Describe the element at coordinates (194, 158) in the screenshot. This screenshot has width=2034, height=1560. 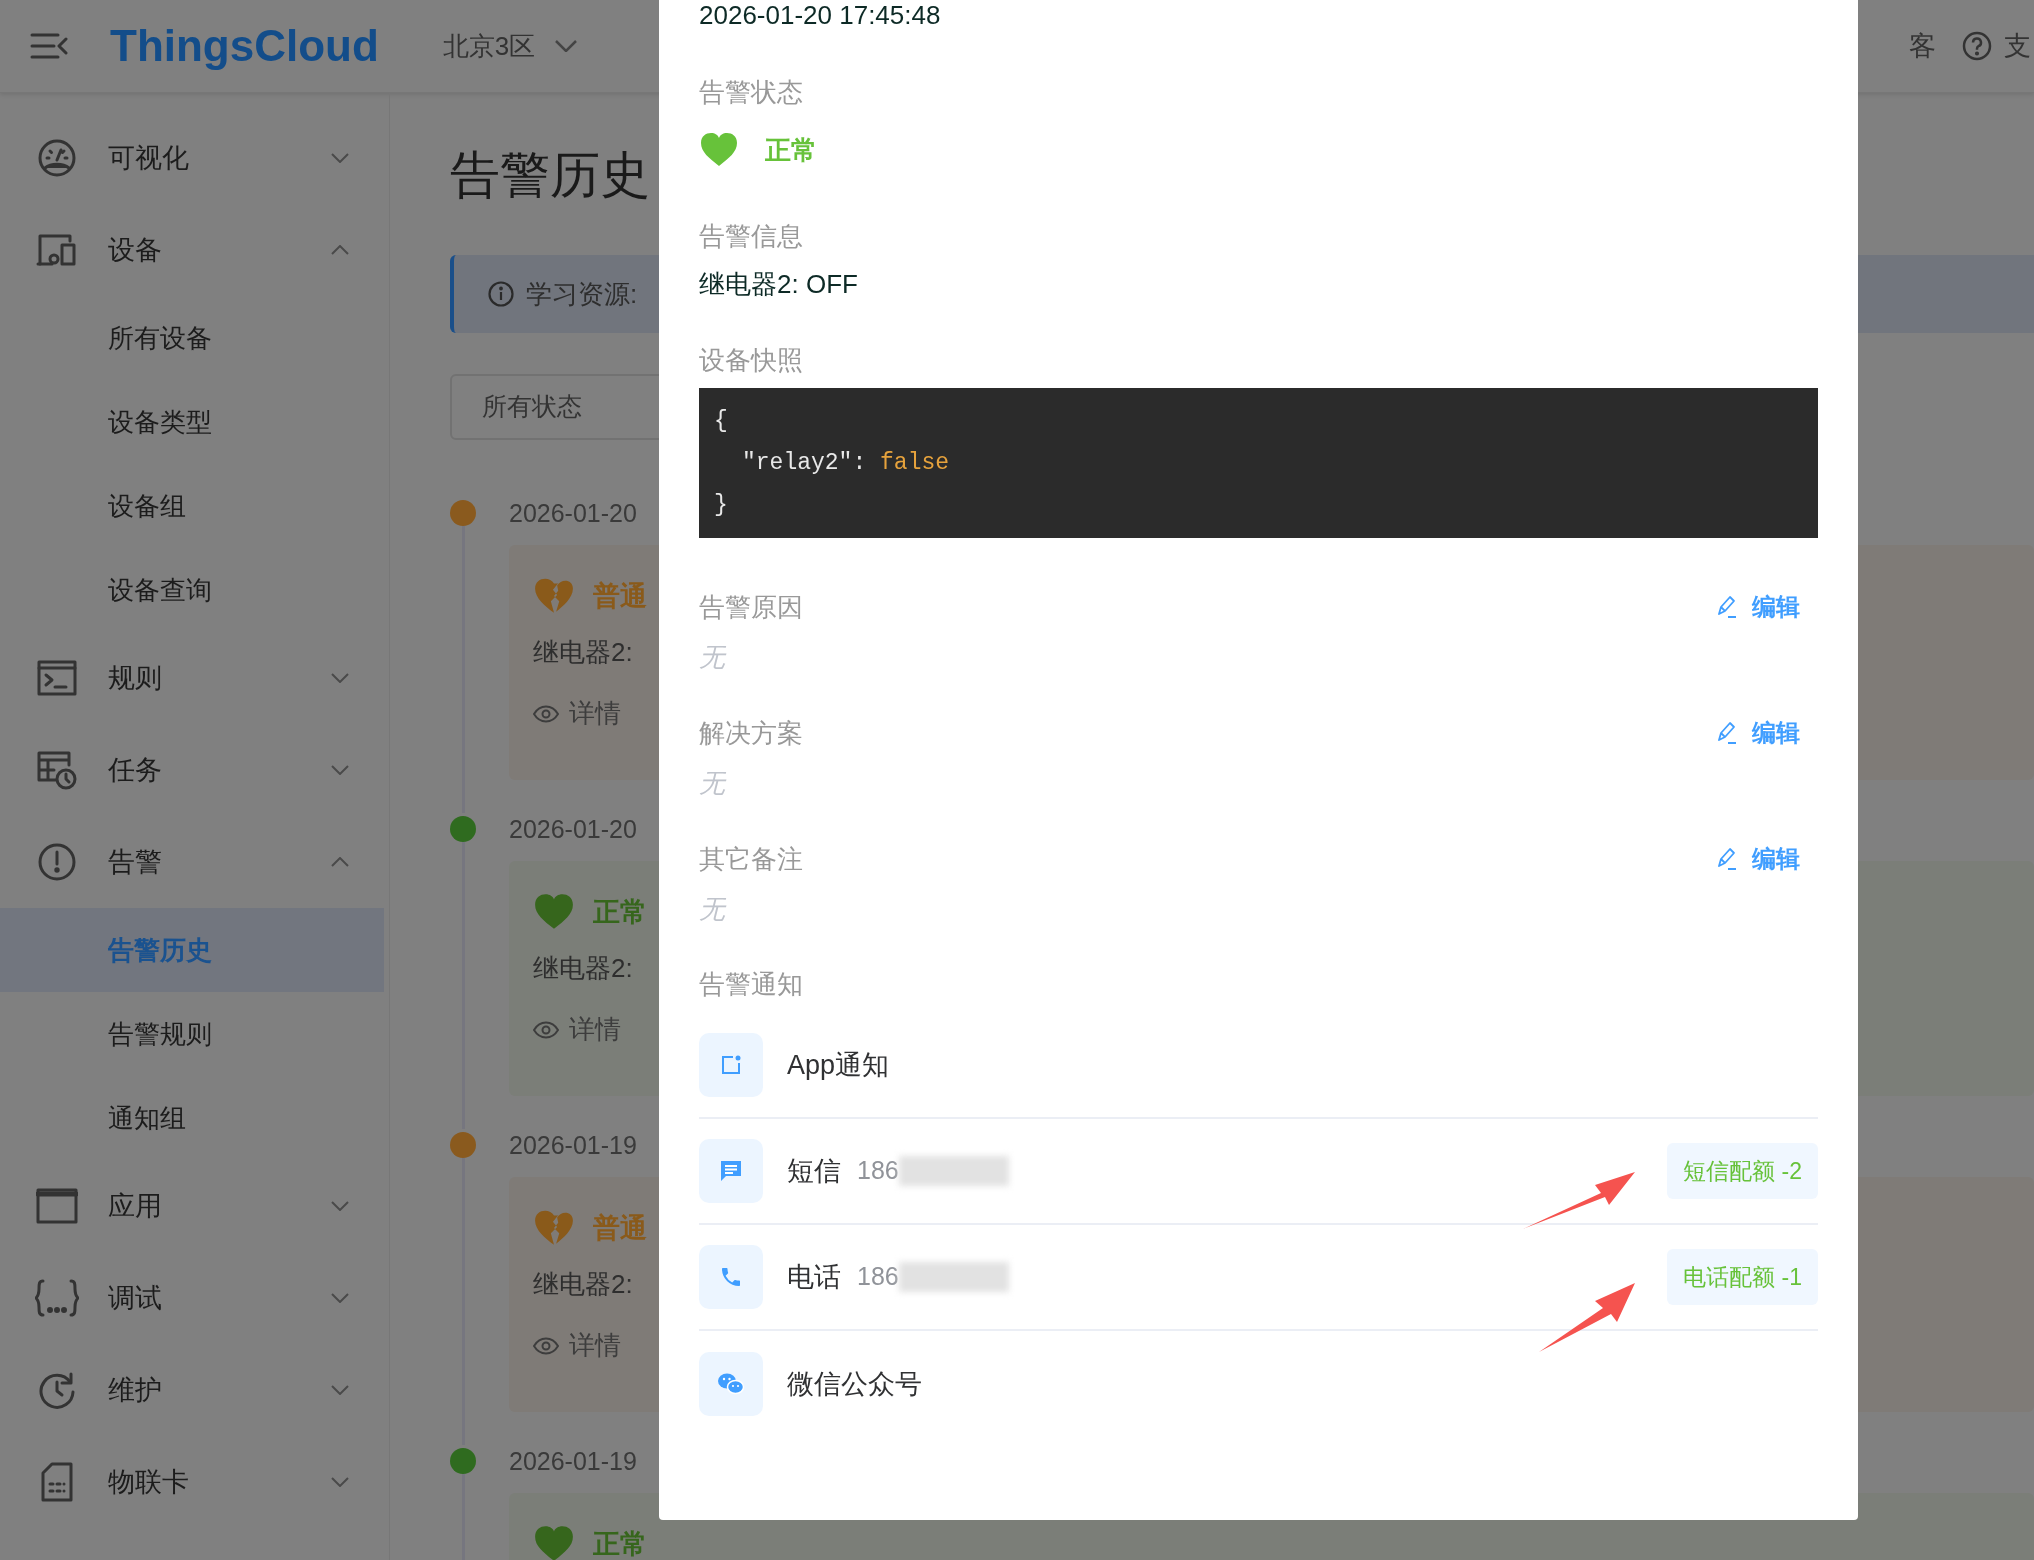
I see `sidebar-item: 可视化` at that location.